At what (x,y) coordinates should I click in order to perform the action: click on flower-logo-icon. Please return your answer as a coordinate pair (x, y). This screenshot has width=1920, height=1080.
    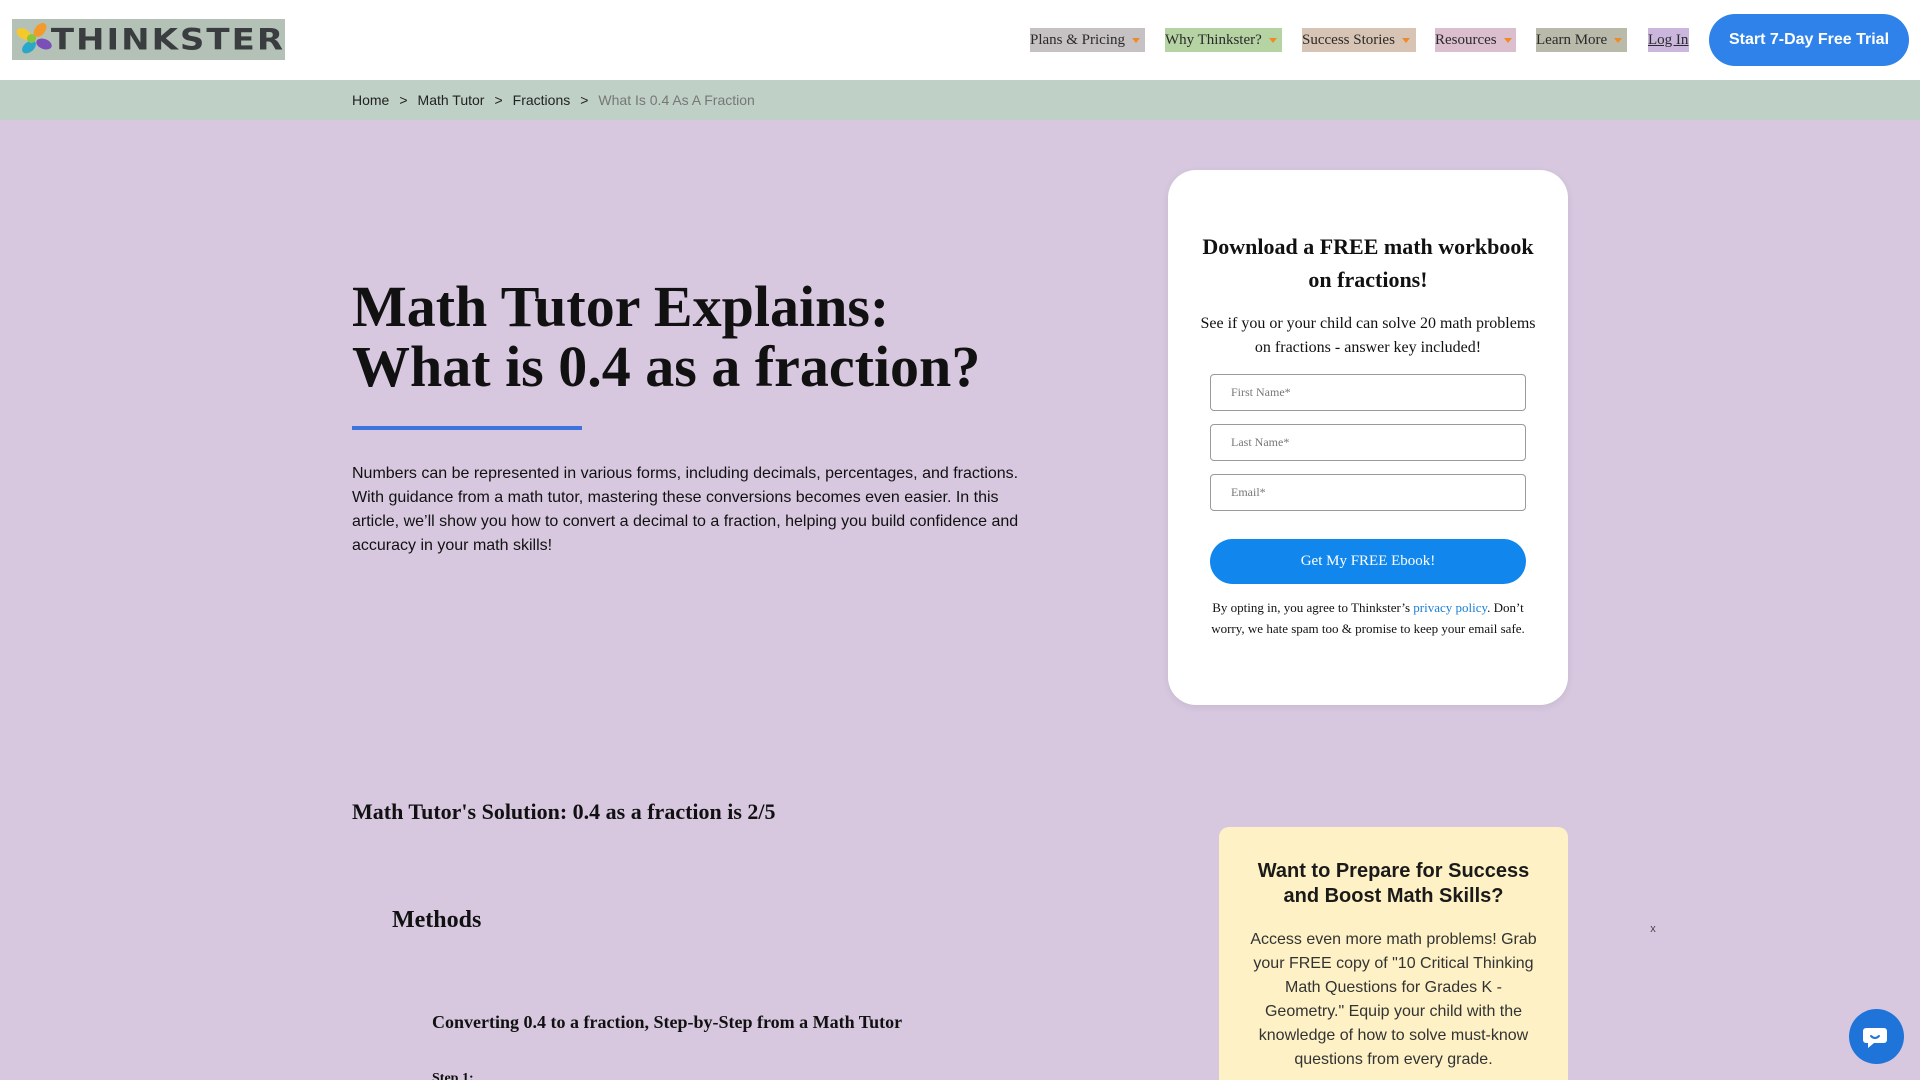
    Looking at the image, I should click on (33, 39).